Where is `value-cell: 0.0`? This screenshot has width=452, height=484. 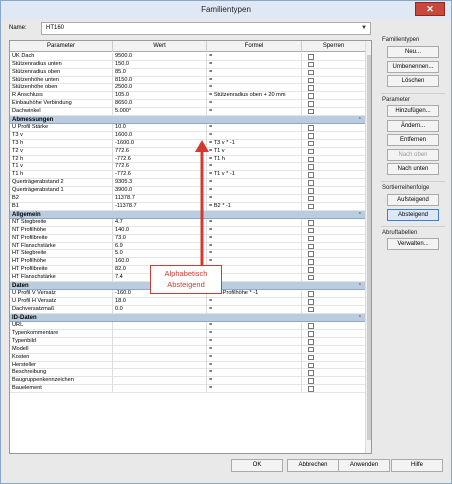
value-cell: 0.0 is located at coordinates (160, 309).